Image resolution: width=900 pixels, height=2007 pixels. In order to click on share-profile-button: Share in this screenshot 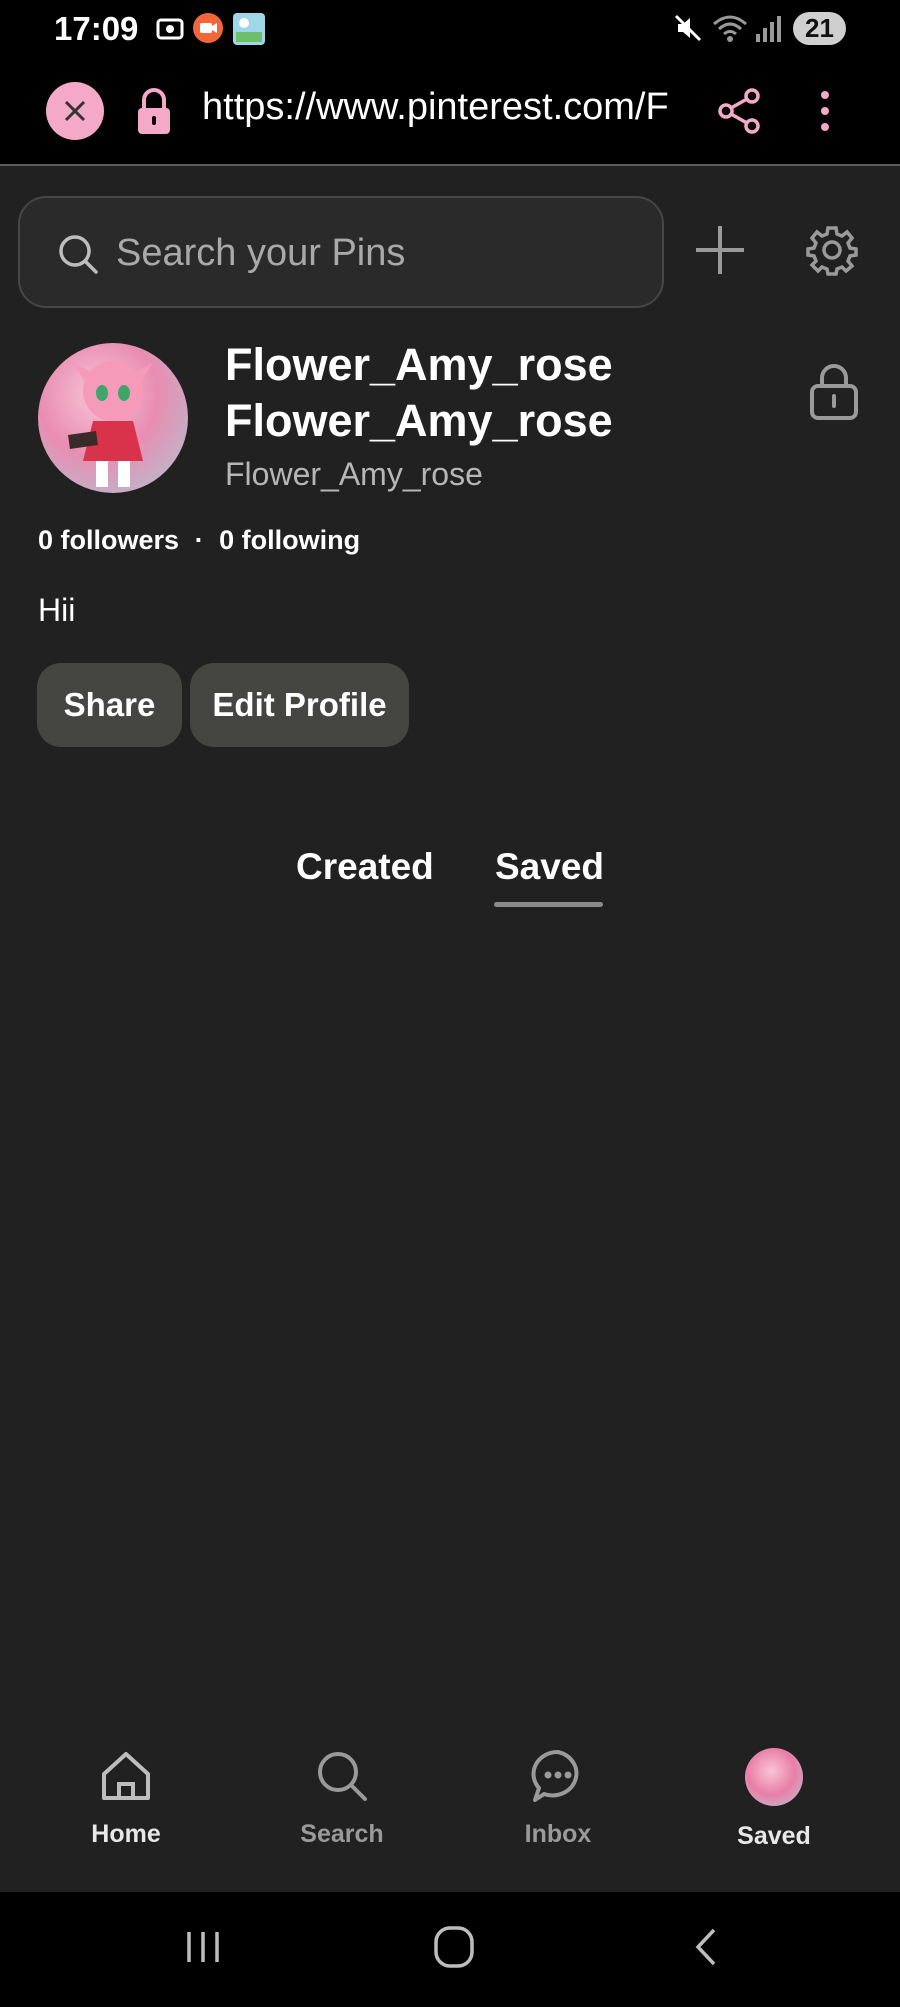, I will do `click(109, 705)`.